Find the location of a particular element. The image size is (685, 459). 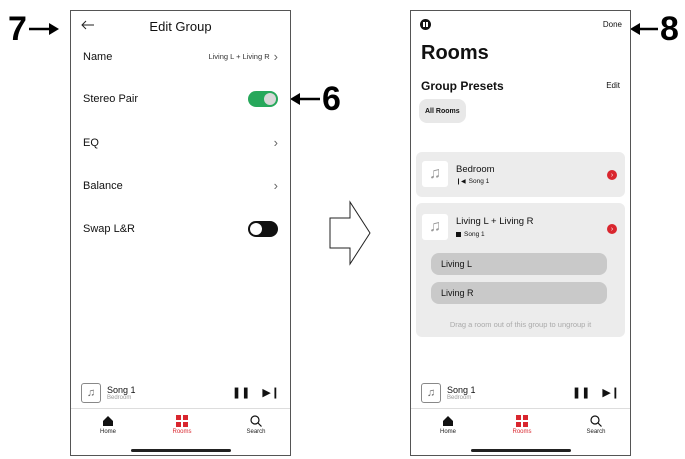

room-song: ❙◀ Song 1 is located at coordinates (472, 181).